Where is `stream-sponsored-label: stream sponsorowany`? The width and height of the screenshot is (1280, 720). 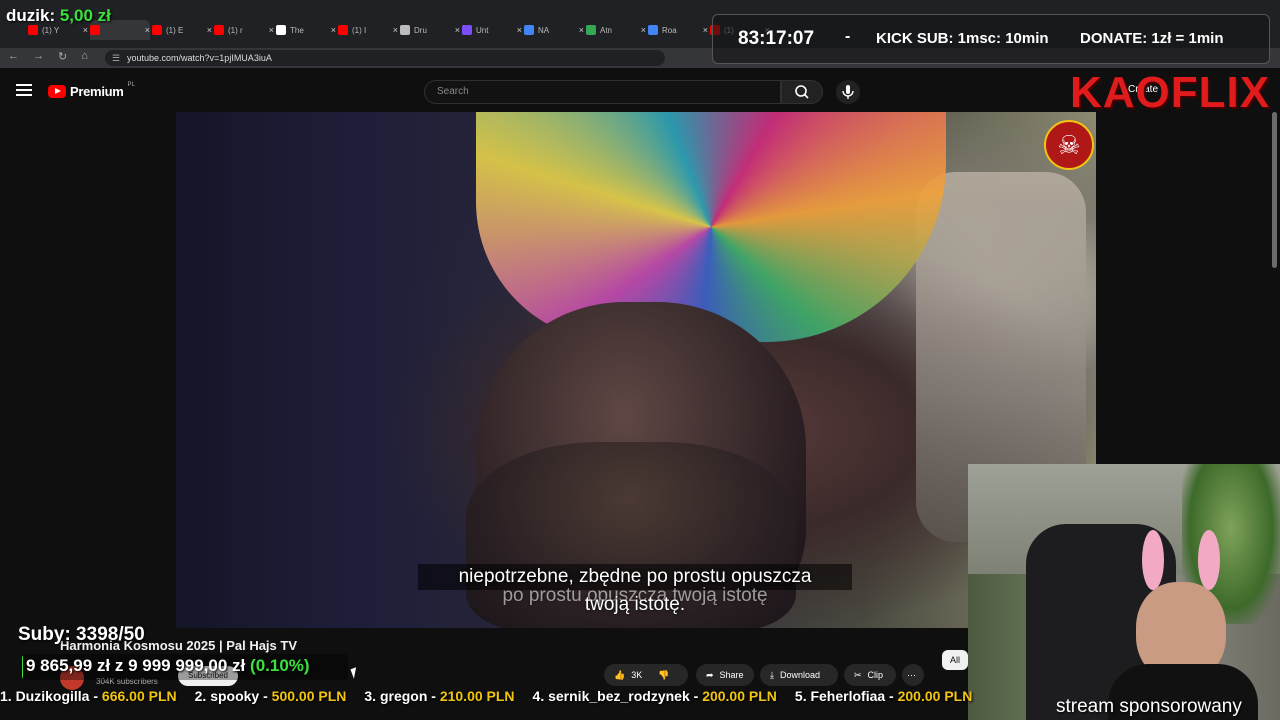 stream-sponsored-label: stream sponsorowany is located at coordinates (1149, 706).